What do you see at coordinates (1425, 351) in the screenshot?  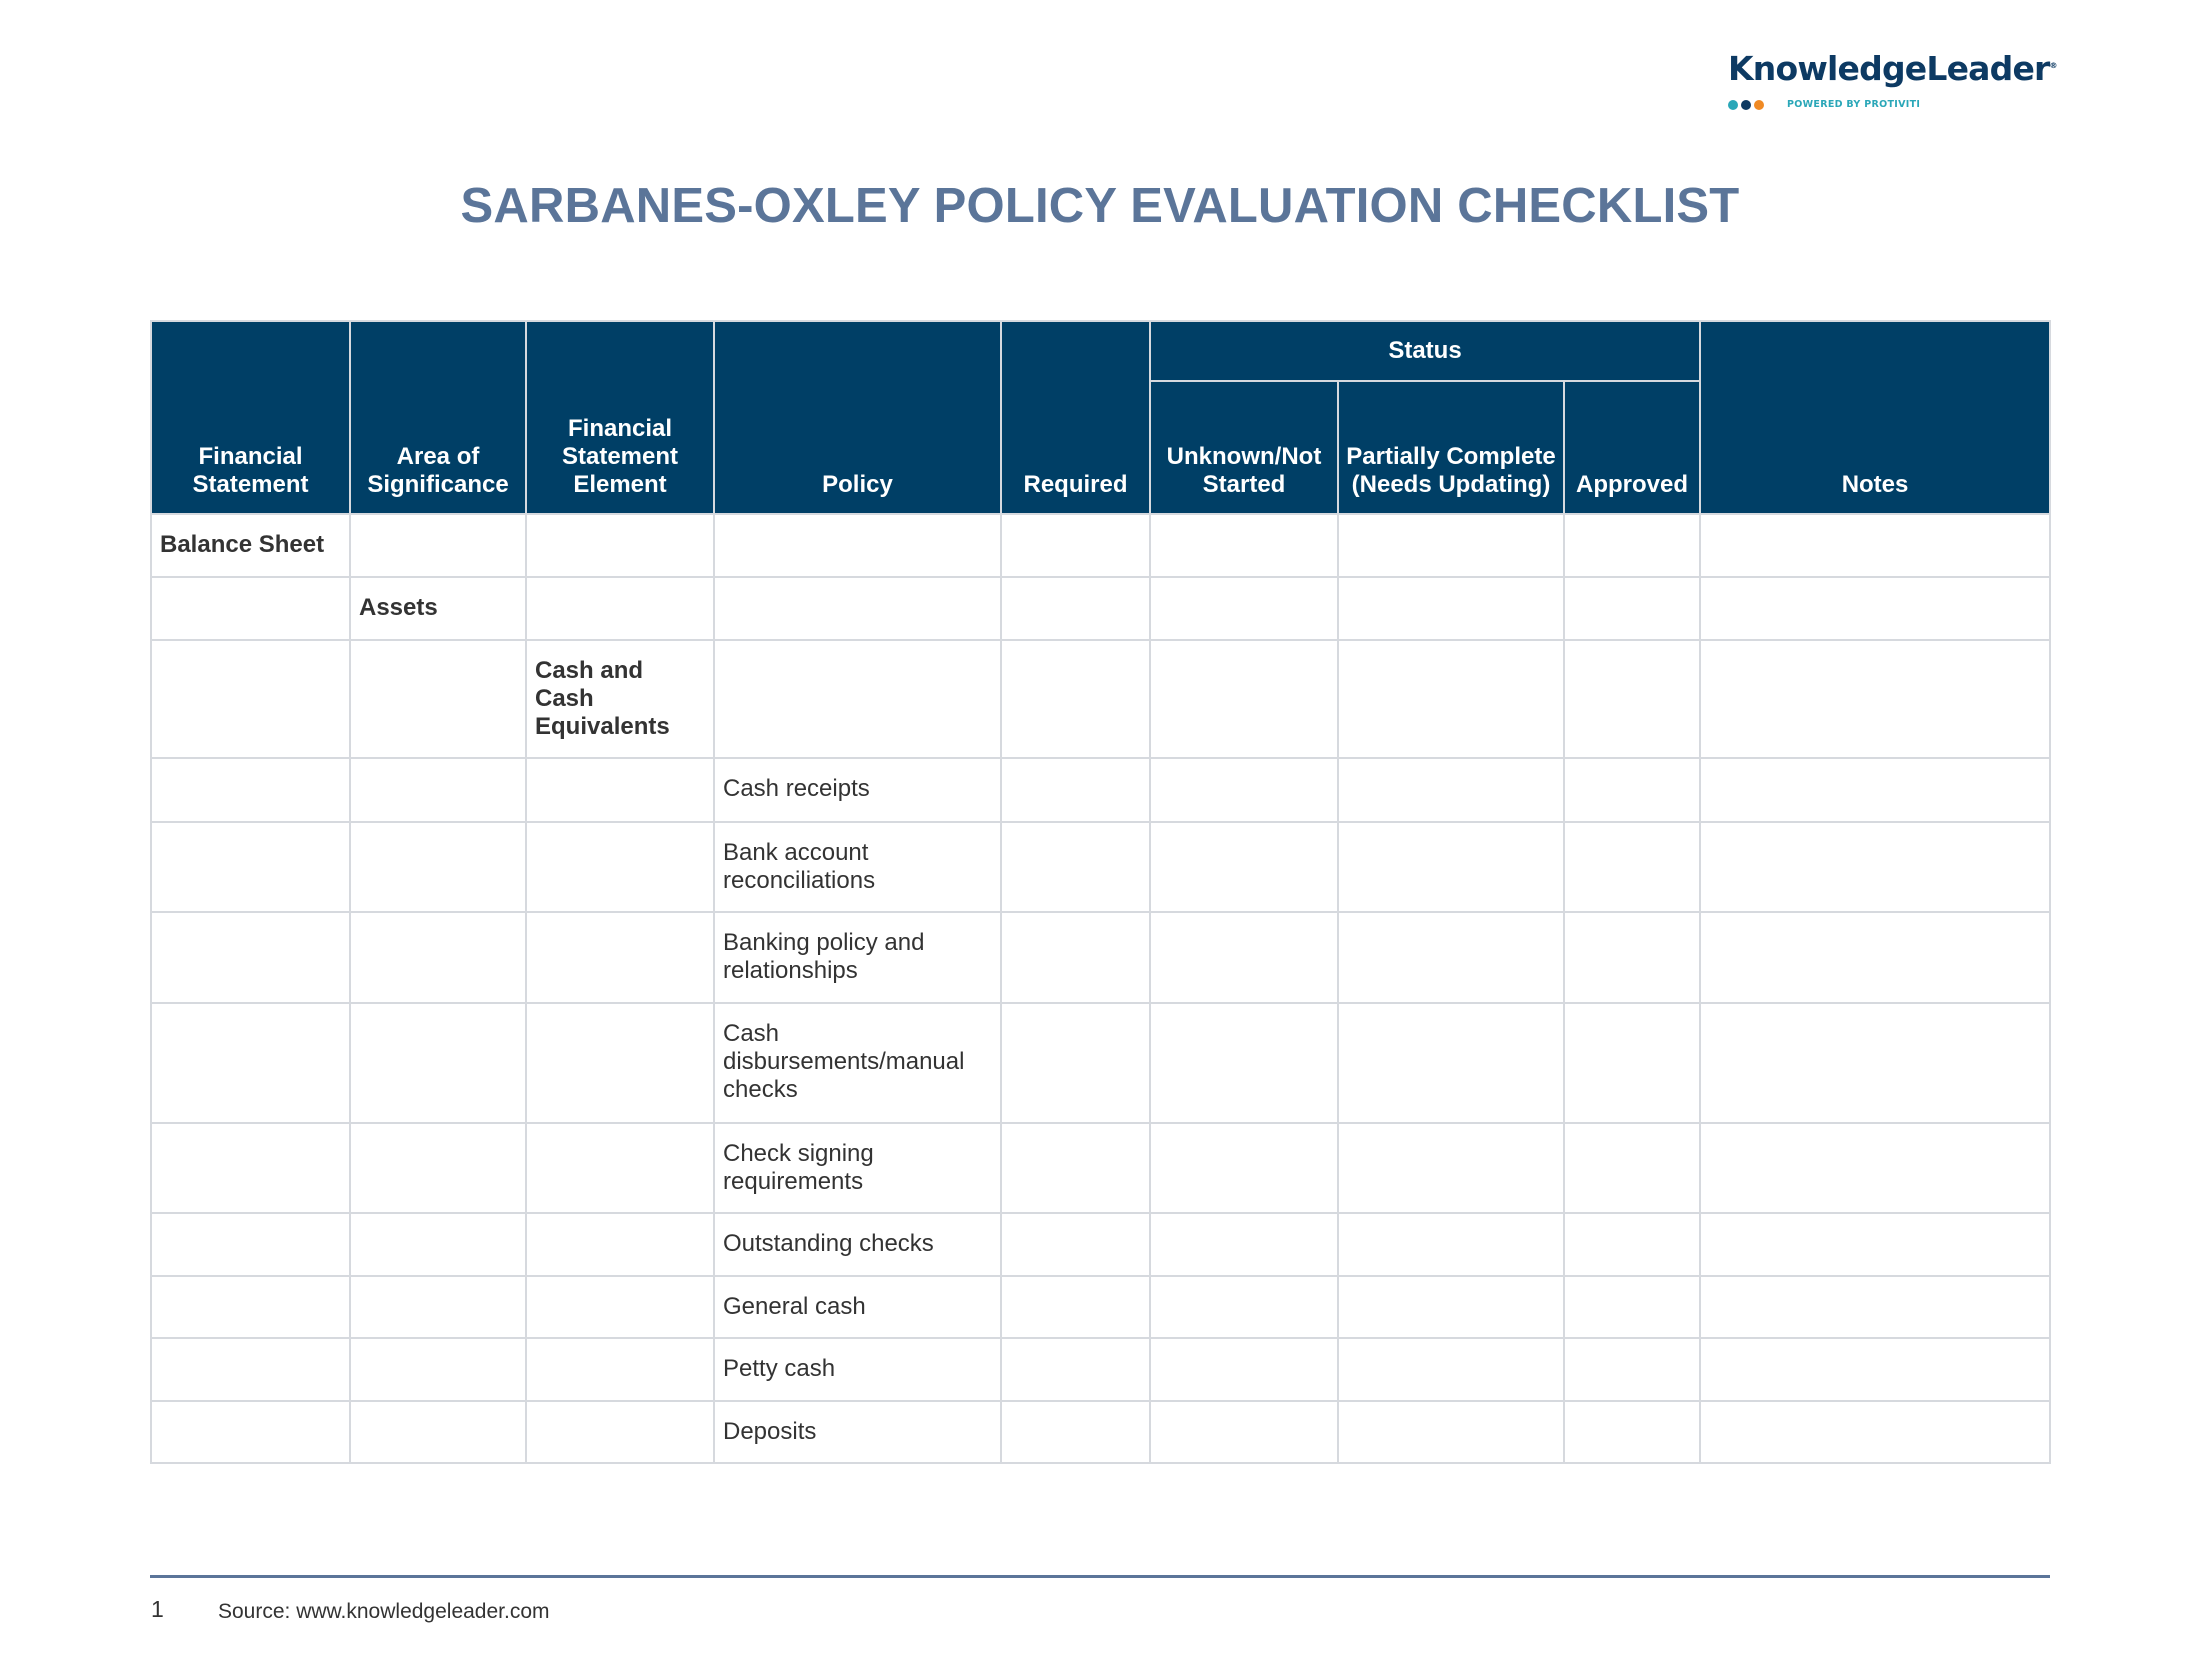 I see `header-status-group: Status` at bounding box center [1425, 351].